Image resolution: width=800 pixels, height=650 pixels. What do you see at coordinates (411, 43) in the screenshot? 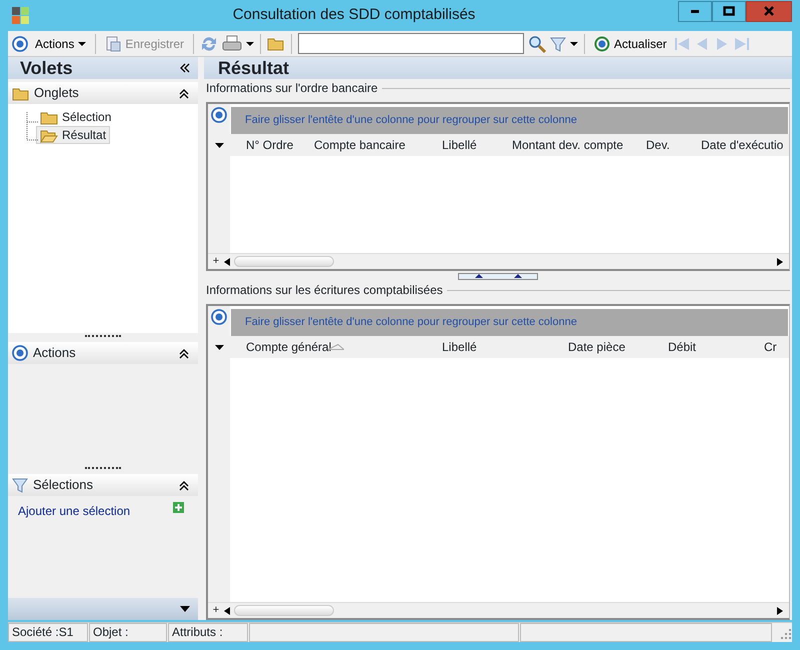
I see `search-field` at bounding box center [411, 43].